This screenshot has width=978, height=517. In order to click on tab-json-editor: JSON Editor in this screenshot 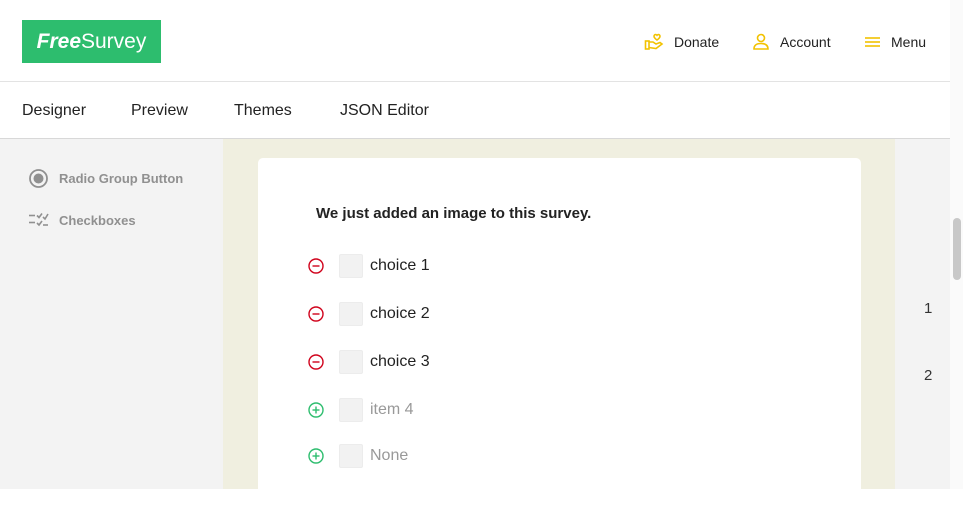, I will do `click(384, 111)`.